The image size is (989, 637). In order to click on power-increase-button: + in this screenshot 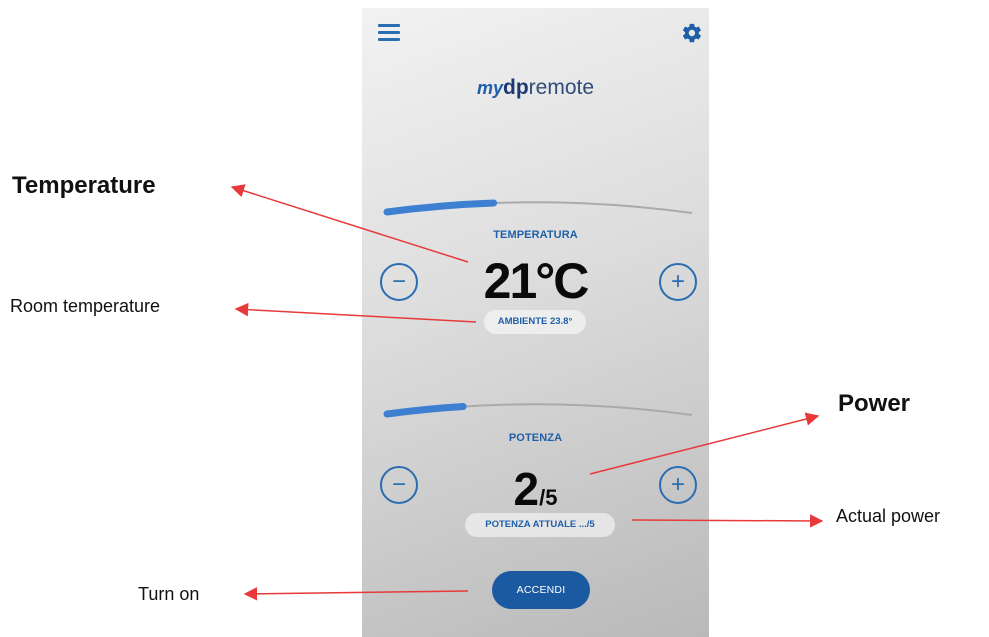, I will do `click(678, 485)`.